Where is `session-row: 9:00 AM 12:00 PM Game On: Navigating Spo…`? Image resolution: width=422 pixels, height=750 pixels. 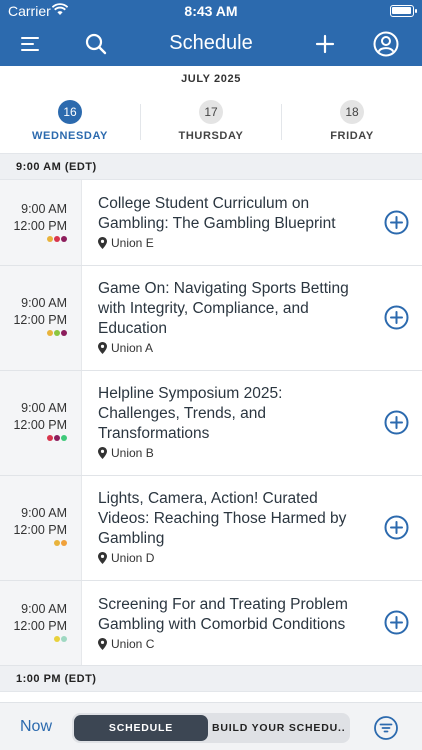
session-row: 9:00 AM 12:00 PM Game On: Navigating Spo… is located at coordinates (211, 318).